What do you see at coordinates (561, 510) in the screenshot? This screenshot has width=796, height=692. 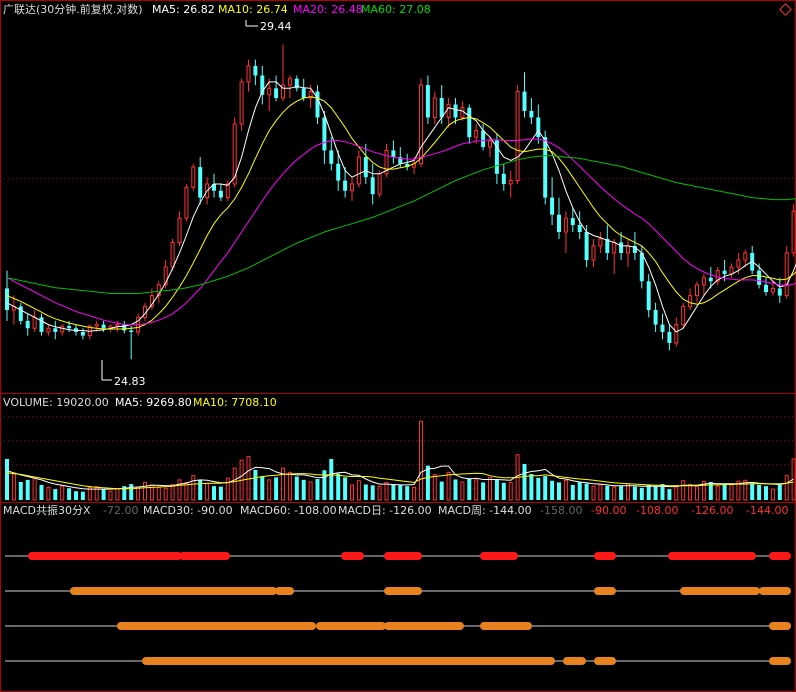 I see `macd-right-1: -158.00` at bounding box center [561, 510].